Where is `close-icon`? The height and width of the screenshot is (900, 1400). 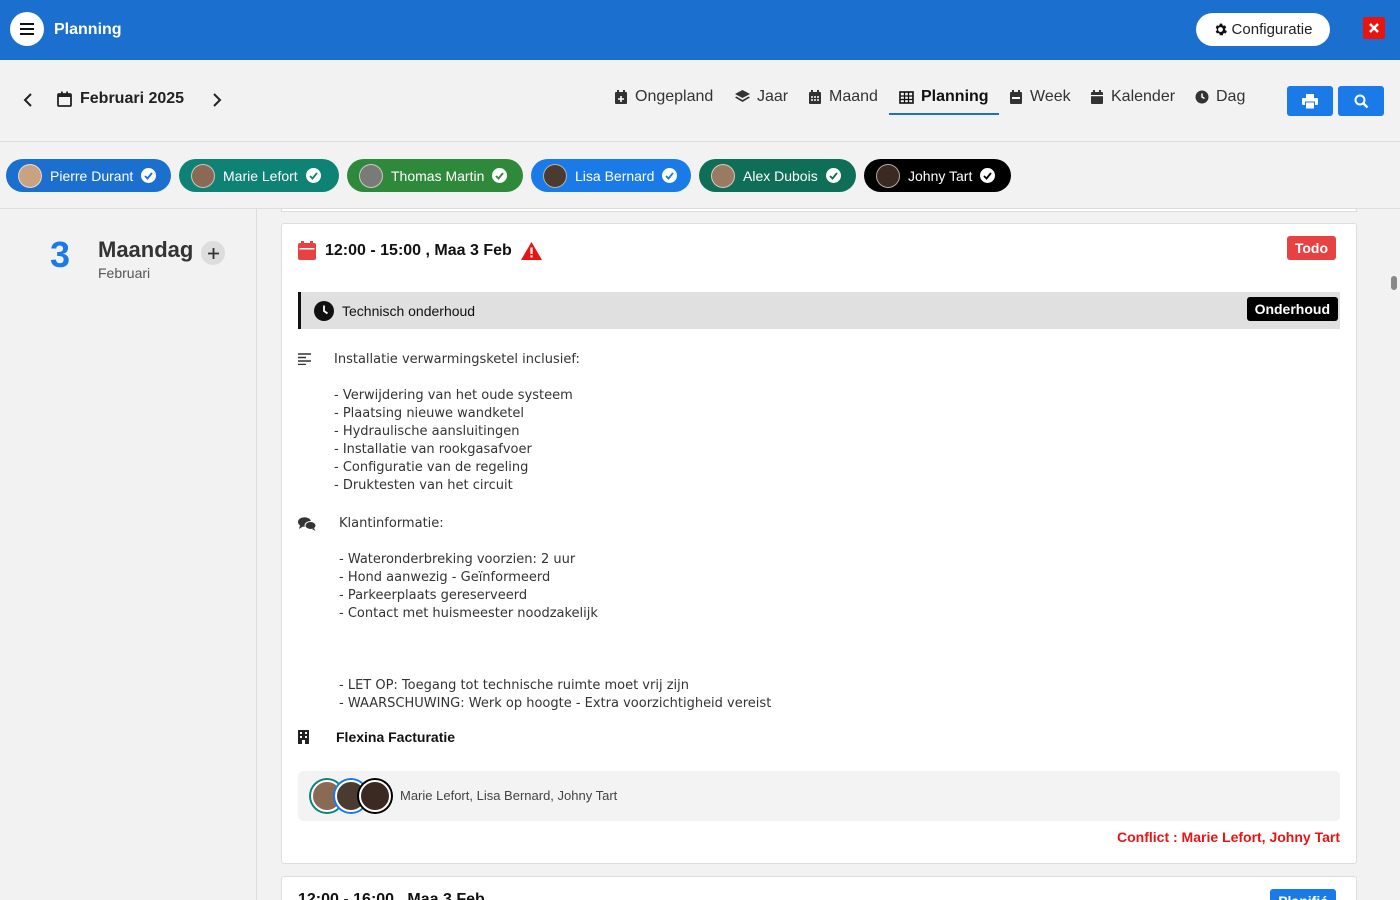
close-icon is located at coordinates (1374, 28).